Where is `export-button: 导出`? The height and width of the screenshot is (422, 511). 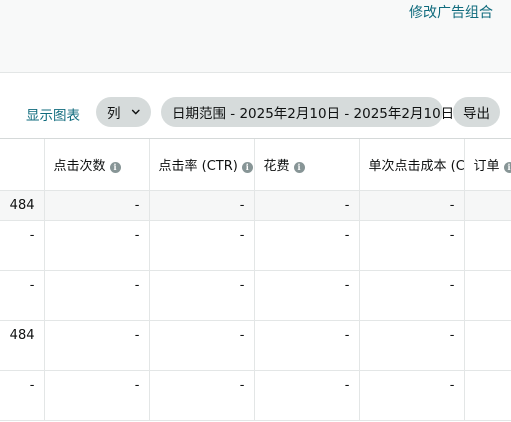
export-button: 导出 is located at coordinates (476, 112).